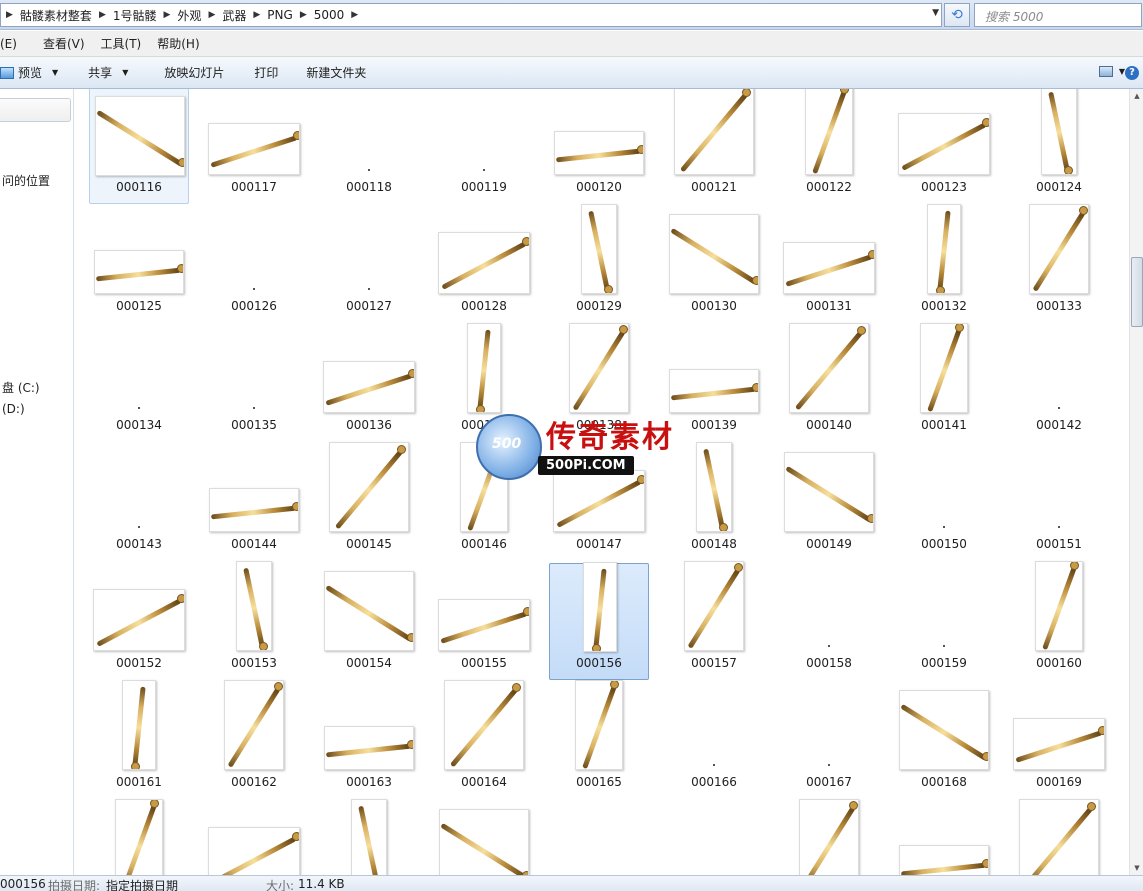  I want to click on help-icon: ?, so click(1132, 73).